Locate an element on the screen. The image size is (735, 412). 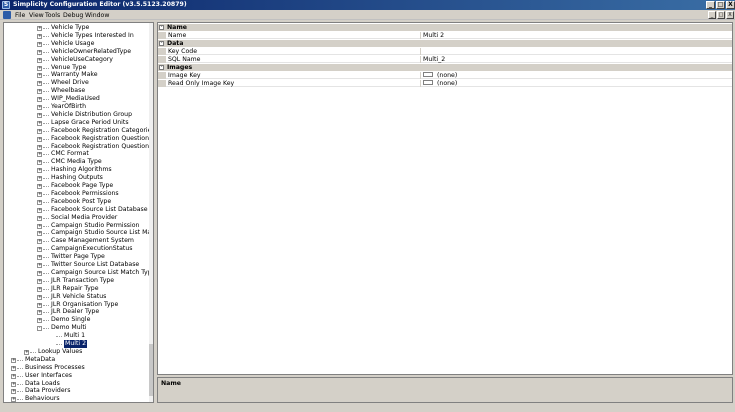
tree-item-label: Multi 2 is located at coordinates (76, 344).